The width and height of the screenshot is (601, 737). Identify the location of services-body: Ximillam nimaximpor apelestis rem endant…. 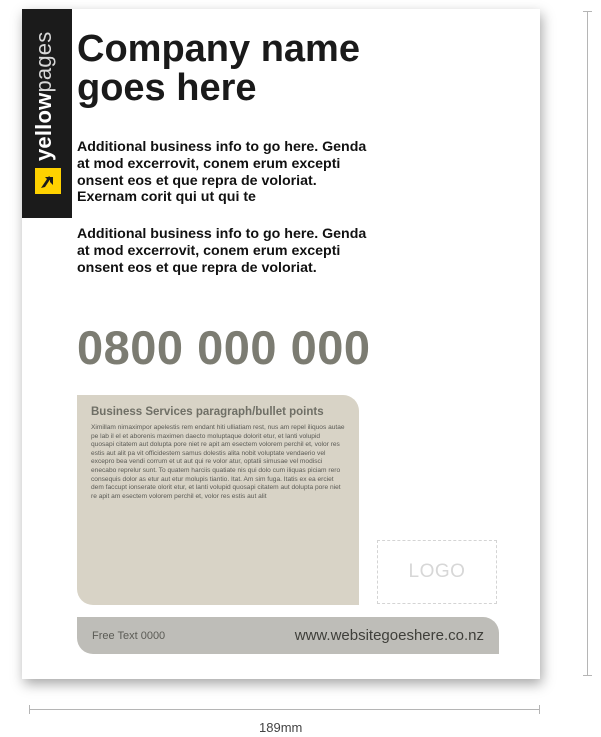
(218, 462).